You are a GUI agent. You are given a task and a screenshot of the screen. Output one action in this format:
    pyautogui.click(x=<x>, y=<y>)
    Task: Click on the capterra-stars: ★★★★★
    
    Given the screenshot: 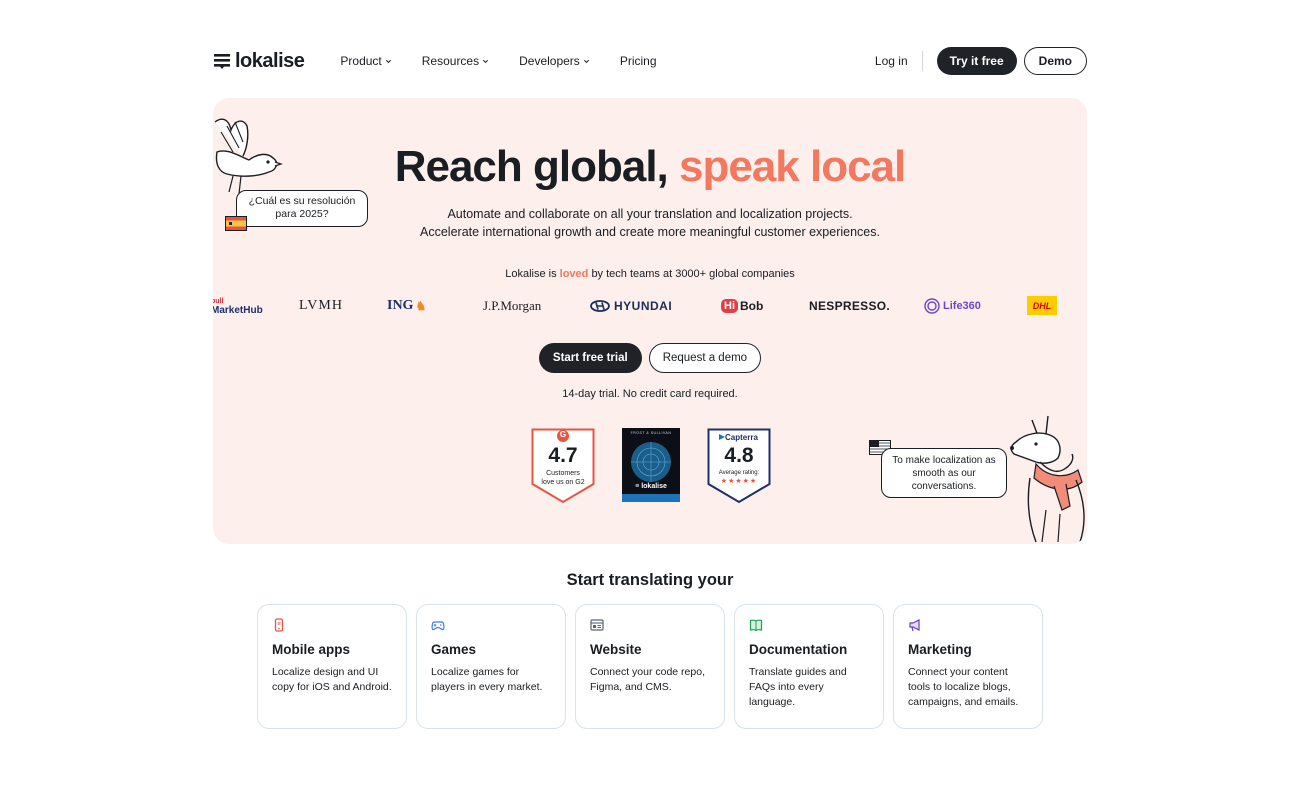 What is the action you would take?
    pyautogui.click(x=739, y=481)
    